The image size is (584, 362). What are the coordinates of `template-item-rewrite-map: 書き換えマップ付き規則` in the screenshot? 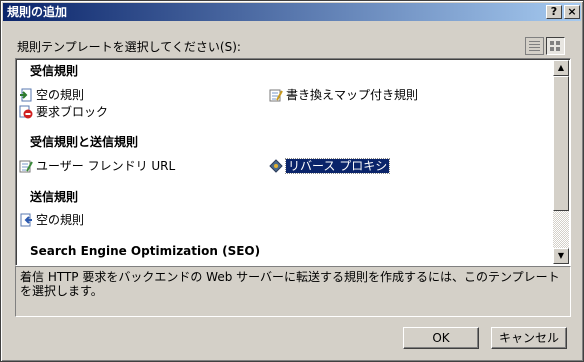 It's located at (343, 95).